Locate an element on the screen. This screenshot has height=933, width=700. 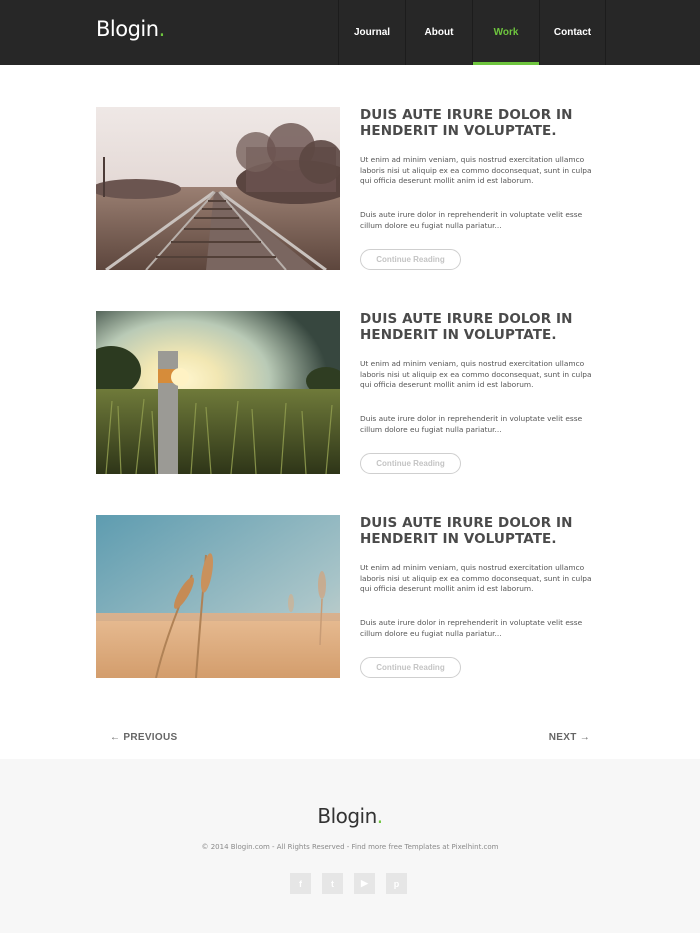
nav-work: Work is located at coordinates (505, 32).